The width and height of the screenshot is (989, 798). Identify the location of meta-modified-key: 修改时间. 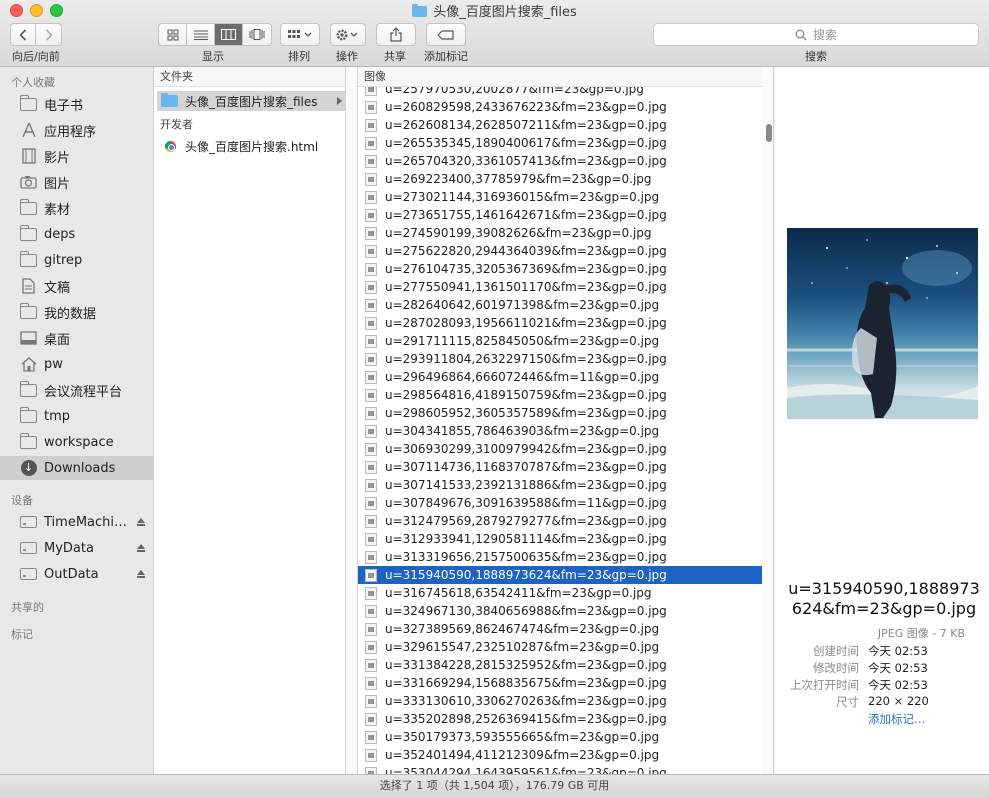
(836, 668).